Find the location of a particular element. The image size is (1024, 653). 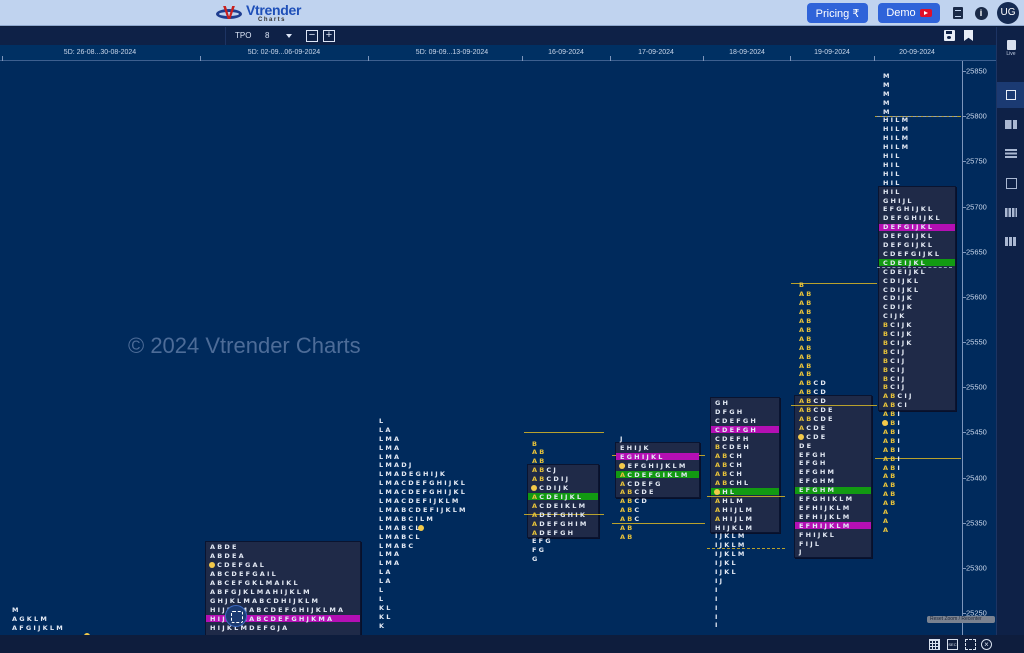

session-divider-tick is located at coordinates (368, 58).